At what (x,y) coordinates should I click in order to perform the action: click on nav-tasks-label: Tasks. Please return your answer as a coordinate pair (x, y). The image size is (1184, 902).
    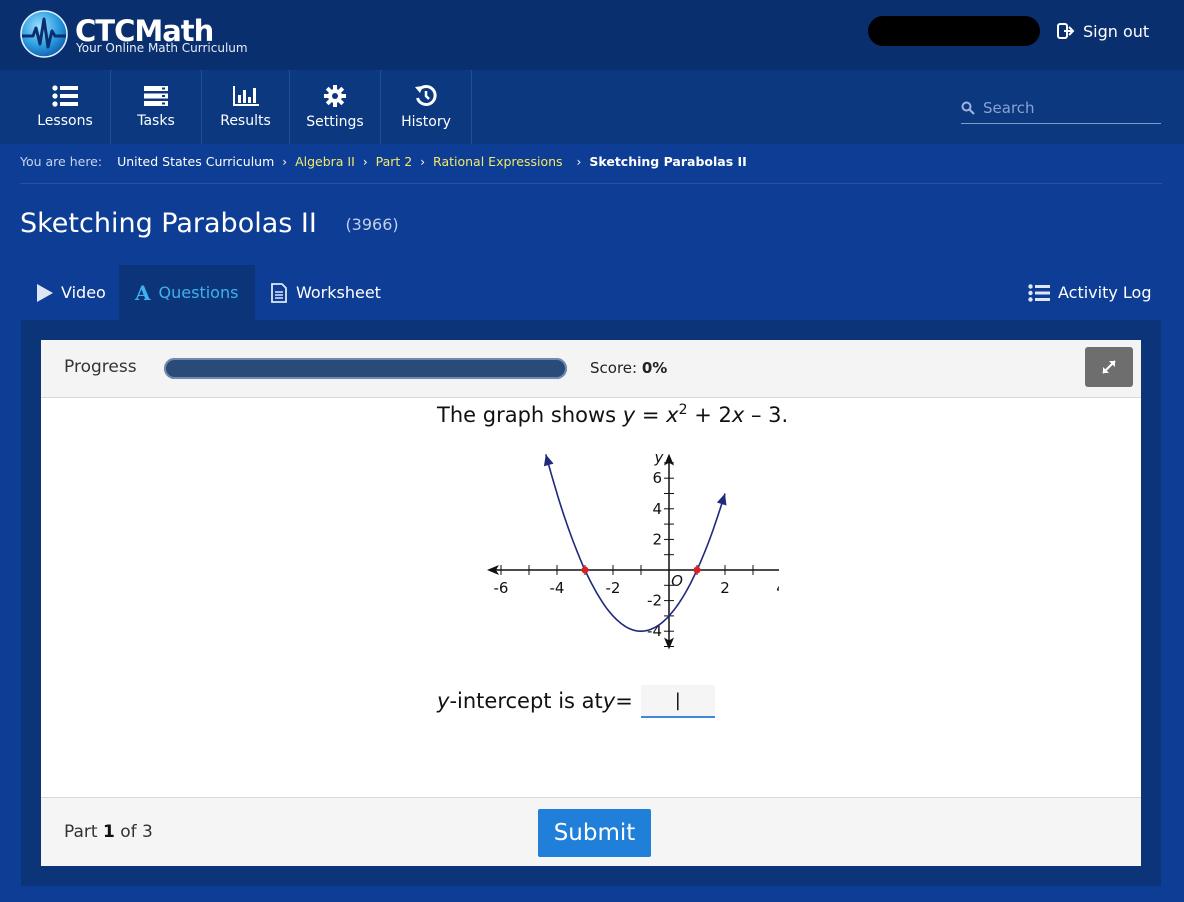
    Looking at the image, I should click on (156, 121).